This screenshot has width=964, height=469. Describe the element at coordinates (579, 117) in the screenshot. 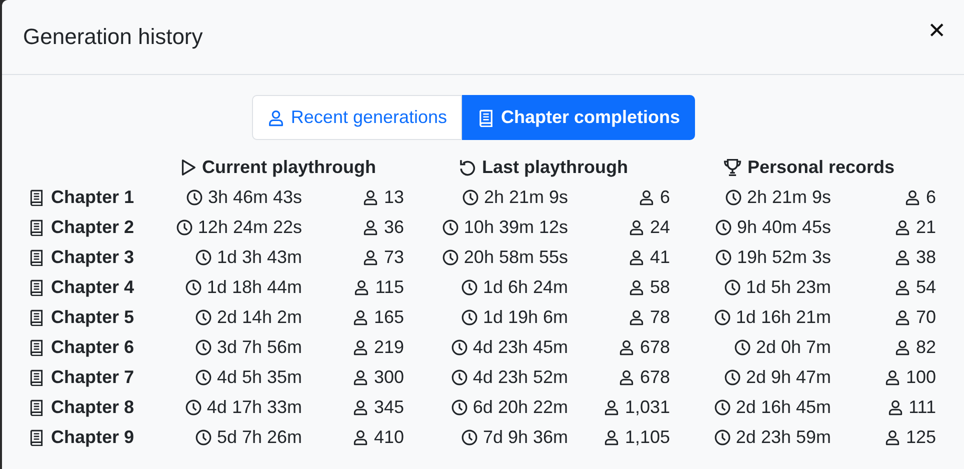

I see `tab: Chapter completions` at that location.